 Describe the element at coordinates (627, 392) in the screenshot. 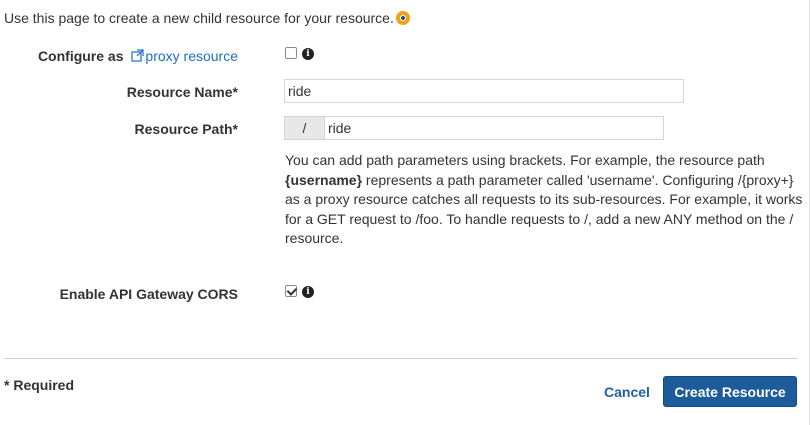

I see `cancel-button: Cancel` at that location.